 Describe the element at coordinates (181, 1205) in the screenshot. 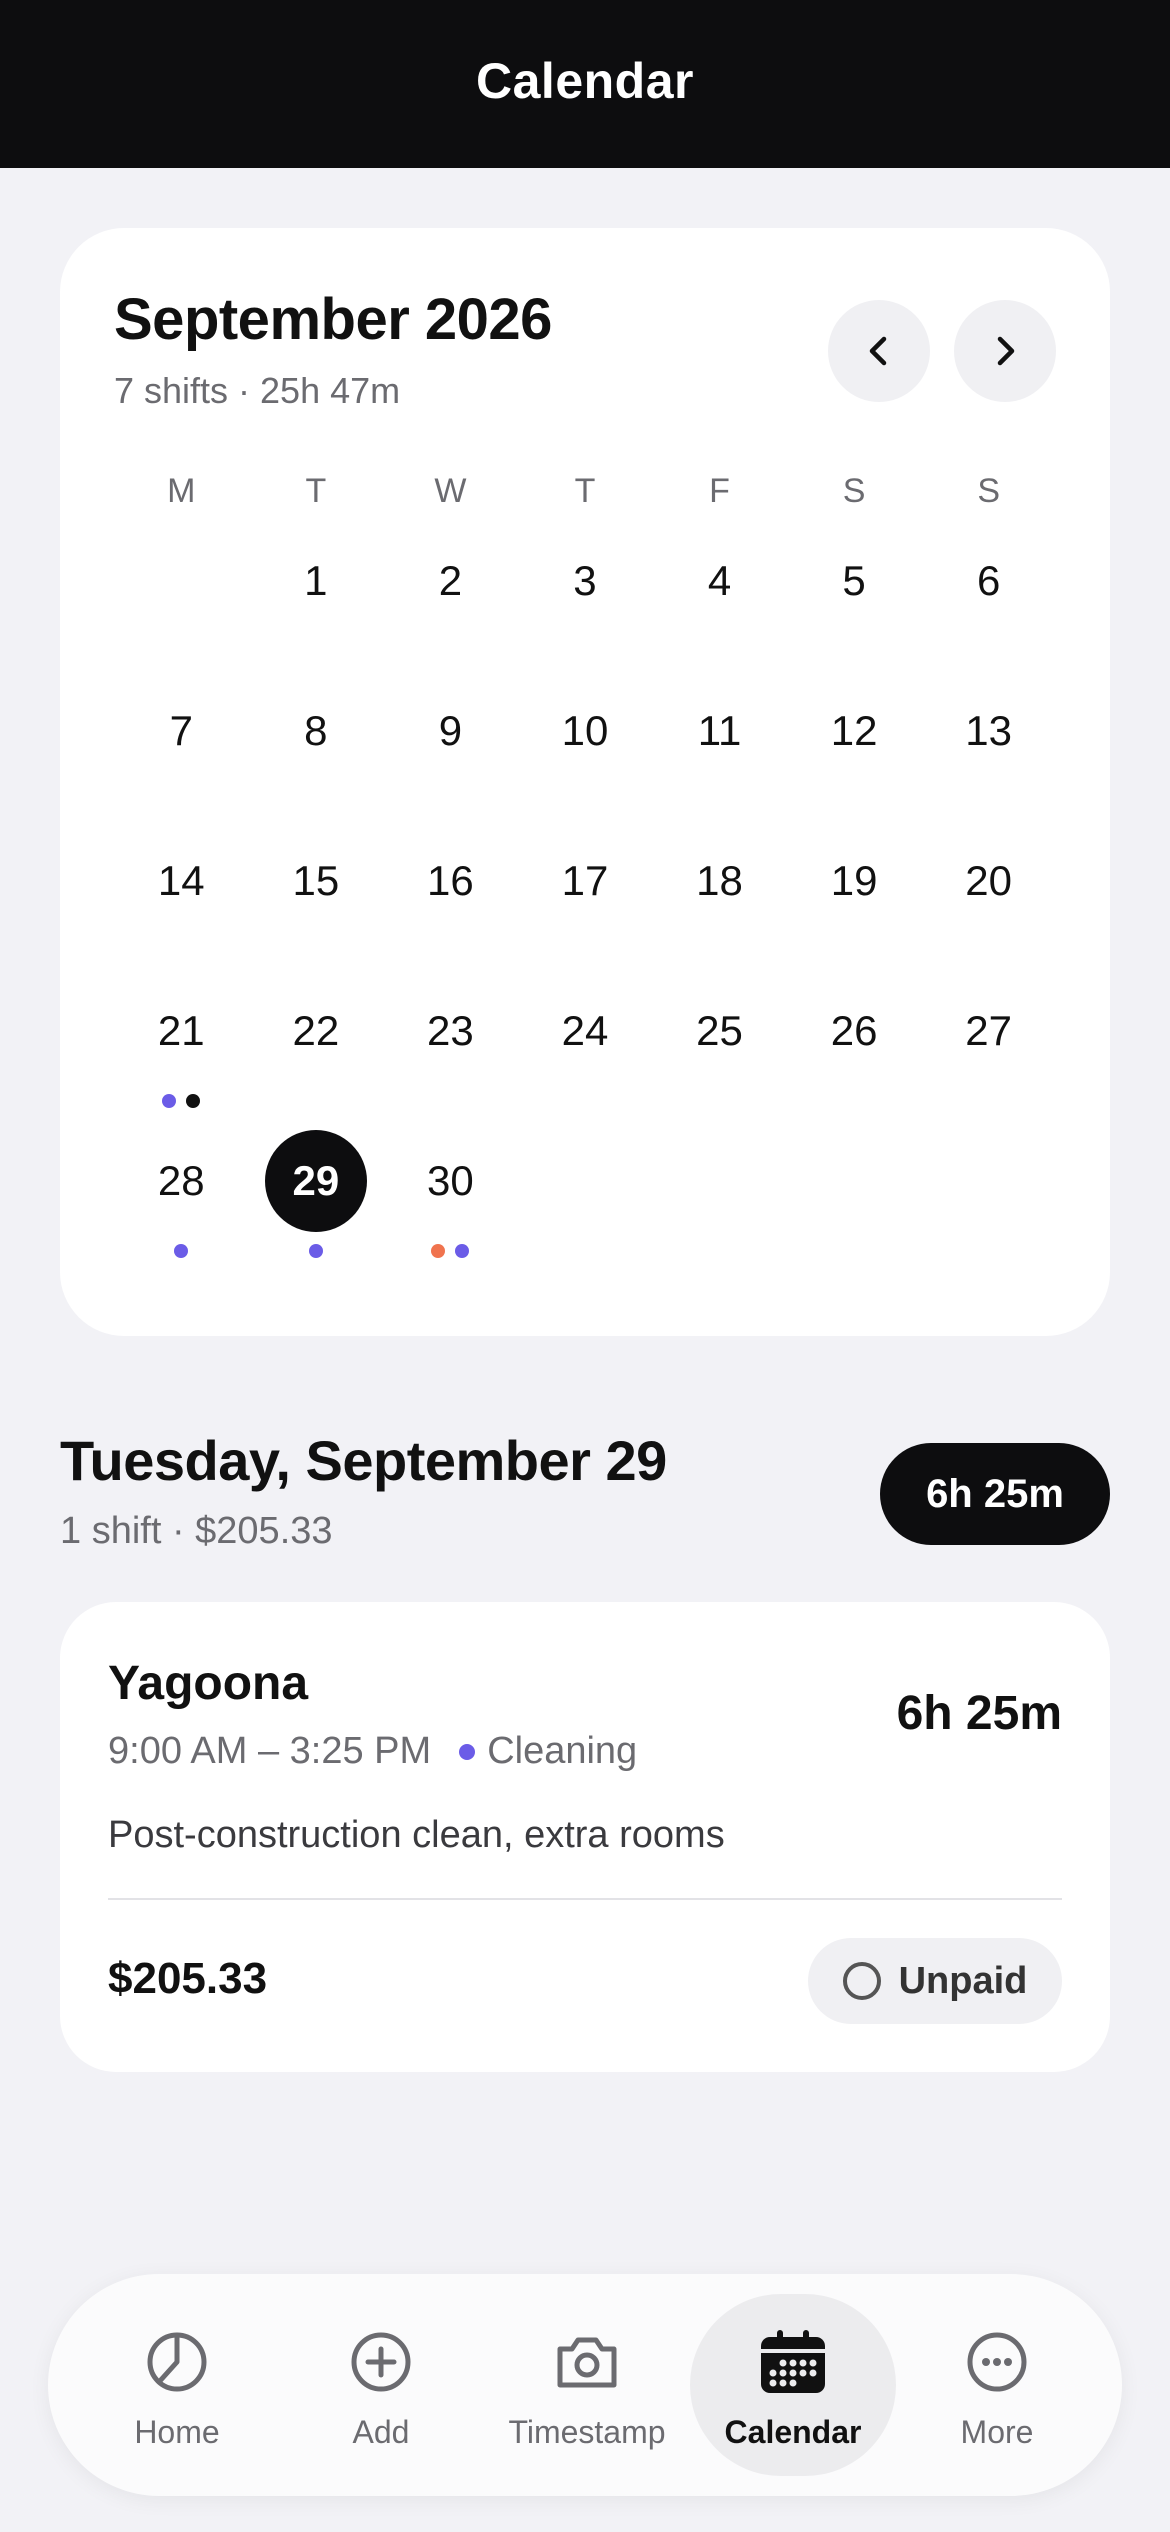

I see `calendar-day-28: 28` at that location.